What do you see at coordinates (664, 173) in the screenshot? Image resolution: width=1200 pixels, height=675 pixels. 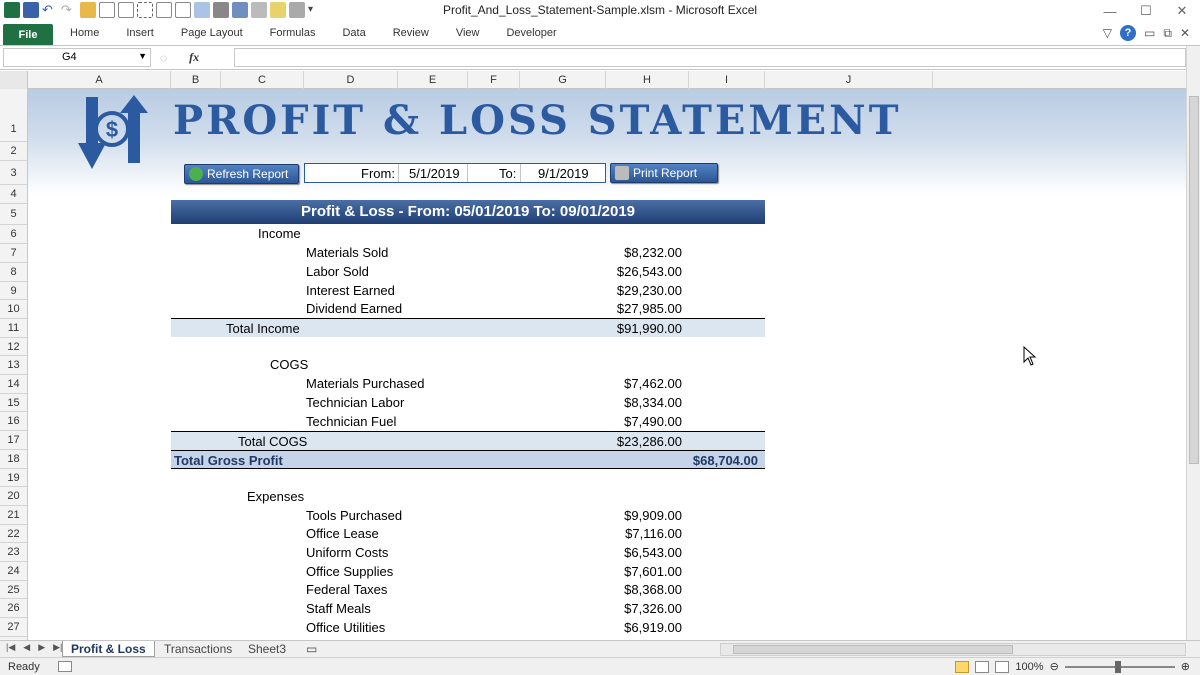 I see `print-report-button: Print Report` at bounding box center [664, 173].